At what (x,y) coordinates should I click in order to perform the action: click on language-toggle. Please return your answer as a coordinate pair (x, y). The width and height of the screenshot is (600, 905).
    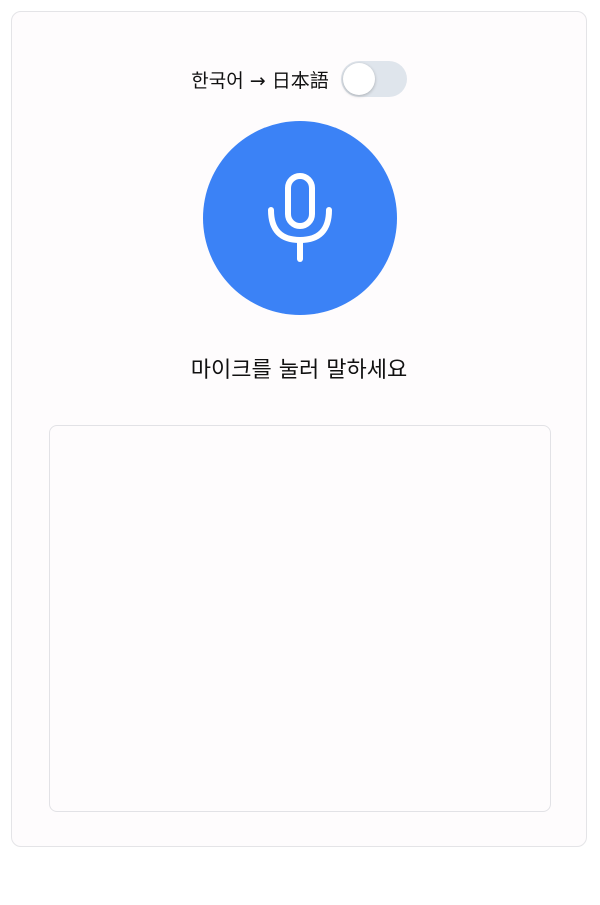
    Looking at the image, I should click on (373, 79).